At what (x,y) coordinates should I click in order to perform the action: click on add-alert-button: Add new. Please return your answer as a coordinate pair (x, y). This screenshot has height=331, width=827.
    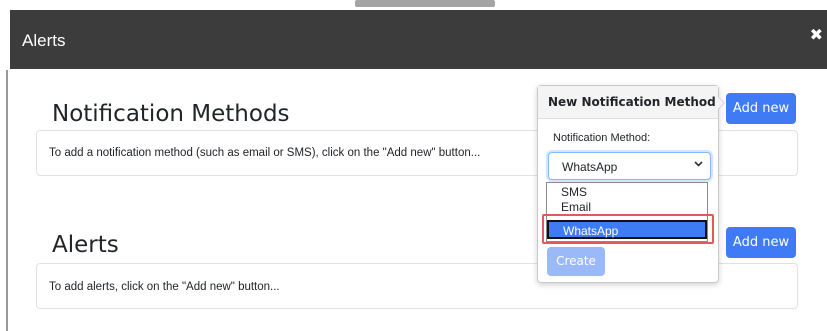
    Looking at the image, I should click on (761, 242).